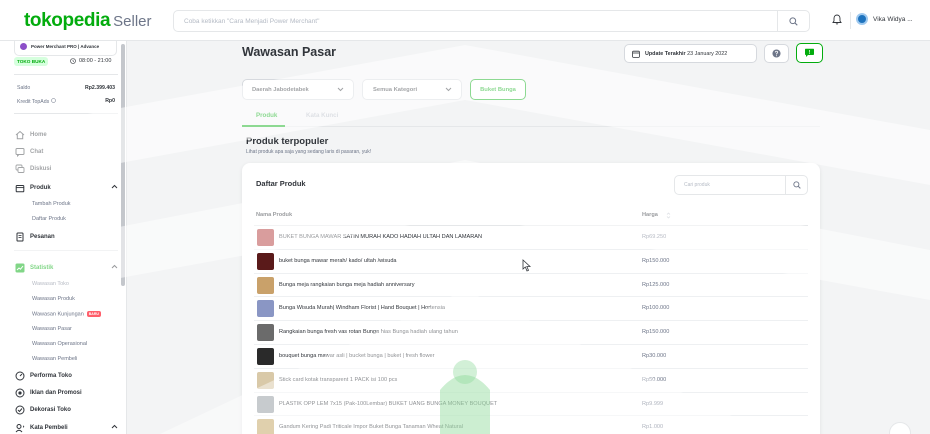  Describe the element at coordinates (66, 393) in the screenshot. I see `sidebar-item-ads-promotion: Iklan dan Promosi` at that location.